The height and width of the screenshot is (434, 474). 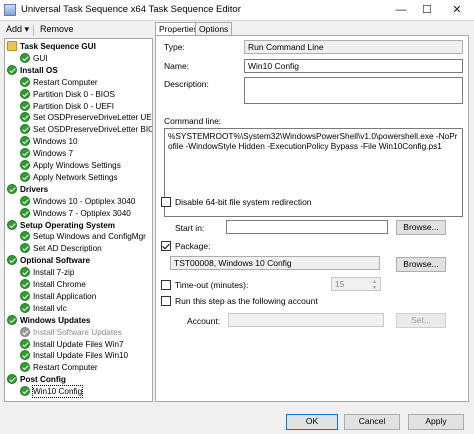 What do you see at coordinates (353, 47) in the screenshot?
I see `type-field: Run Command Line` at bounding box center [353, 47].